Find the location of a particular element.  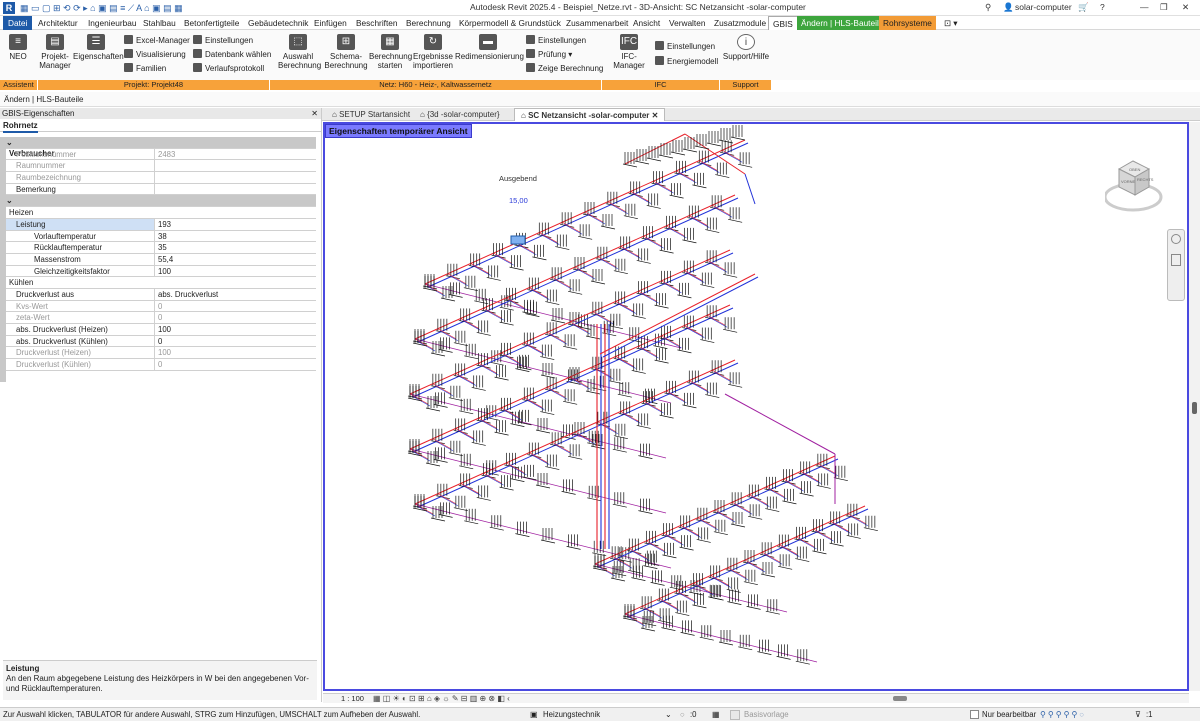

menu-tab-1: Architektur is located at coordinates (58, 23).